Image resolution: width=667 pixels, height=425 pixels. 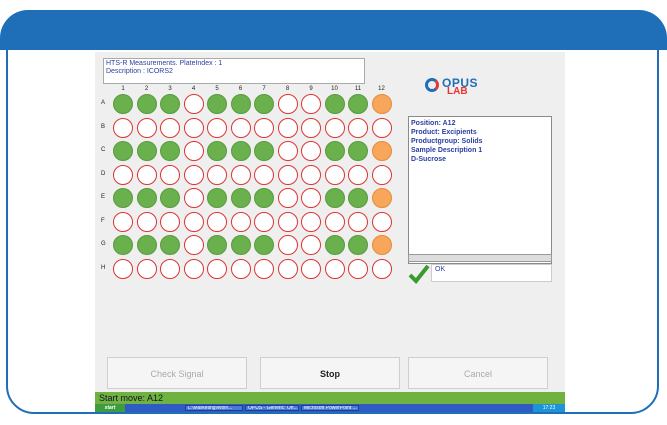 What do you see at coordinates (193, 221) in the screenshot?
I see `well-F4` at bounding box center [193, 221].